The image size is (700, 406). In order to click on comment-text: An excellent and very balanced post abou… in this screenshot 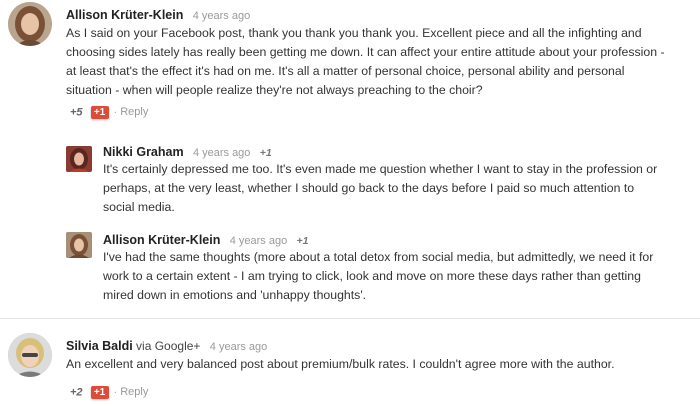, I will do `click(340, 364)`.